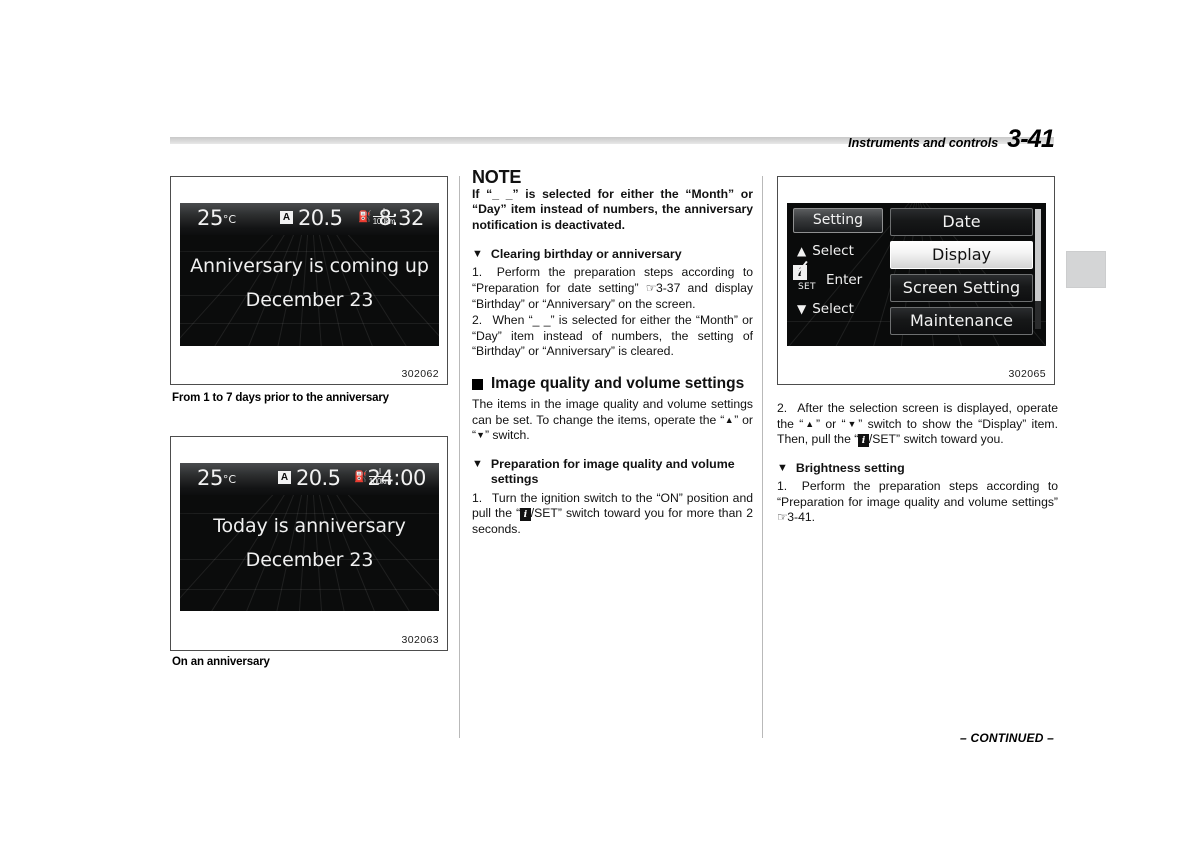 The height and width of the screenshot is (863, 1200). What do you see at coordinates (844, 280) in the screenshot?
I see `control-label: Enter` at bounding box center [844, 280].